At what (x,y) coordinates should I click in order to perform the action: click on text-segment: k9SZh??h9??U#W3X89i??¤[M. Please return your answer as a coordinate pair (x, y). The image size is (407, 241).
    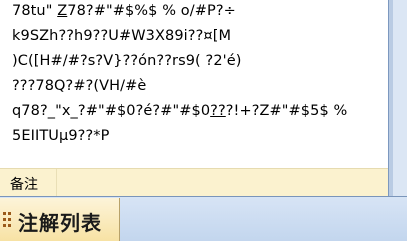
    Looking at the image, I should click on (122, 36).